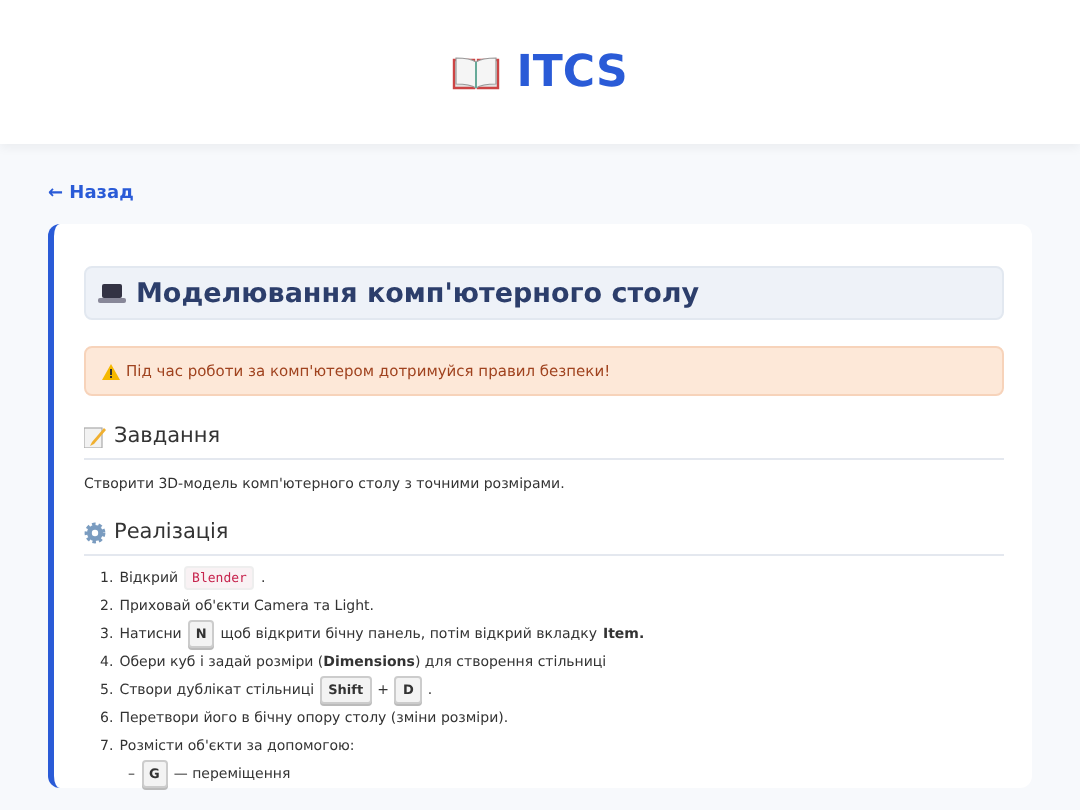  Describe the element at coordinates (572, 72) in the screenshot. I see `site-title: ITCS` at that location.